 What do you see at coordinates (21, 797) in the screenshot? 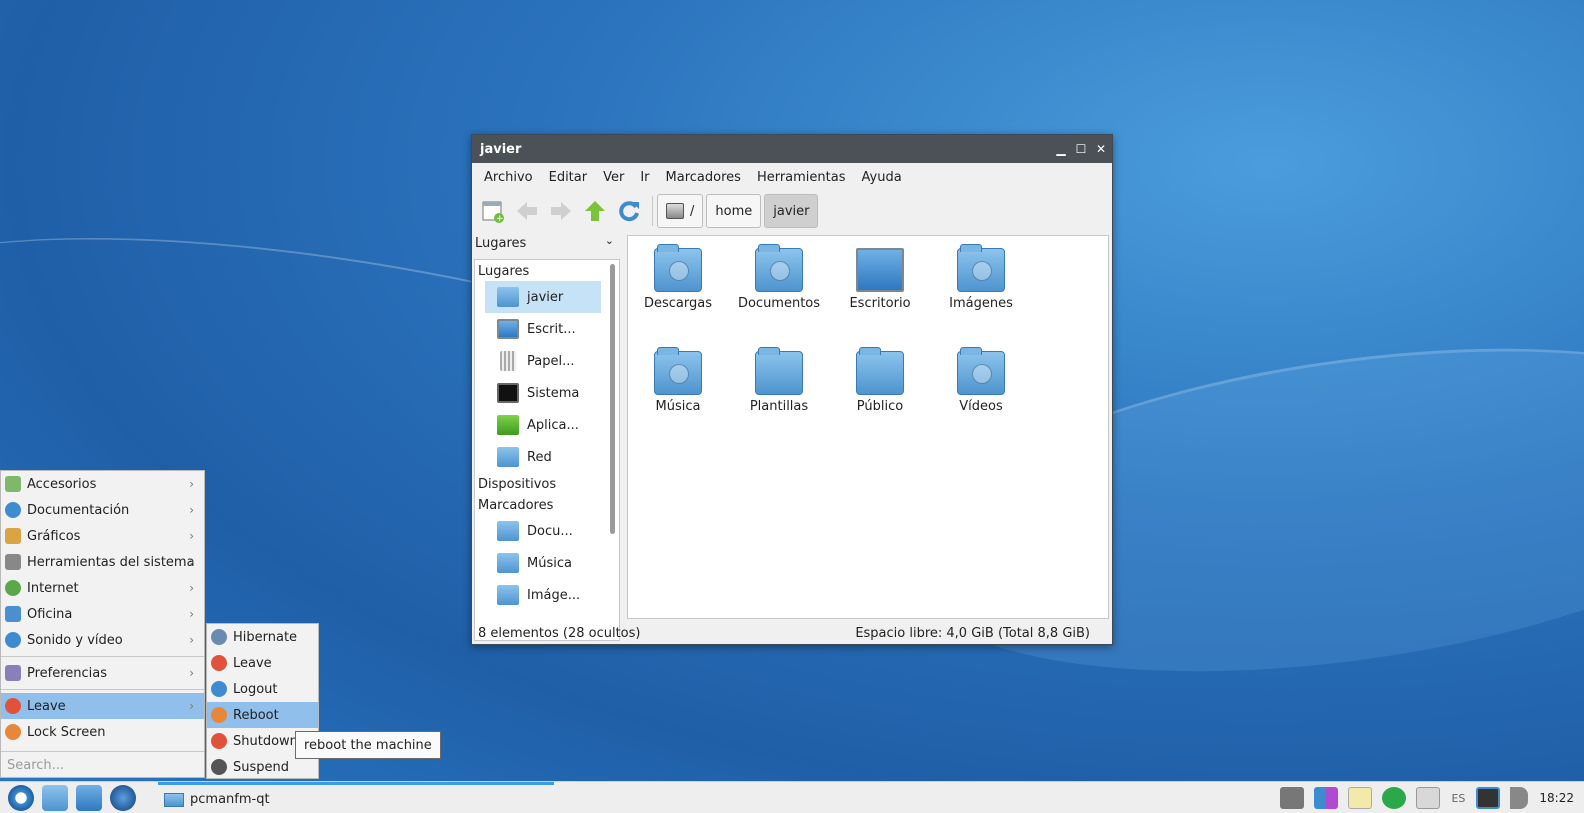
I see `start-menu-icon` at bounding box center [21, 797].